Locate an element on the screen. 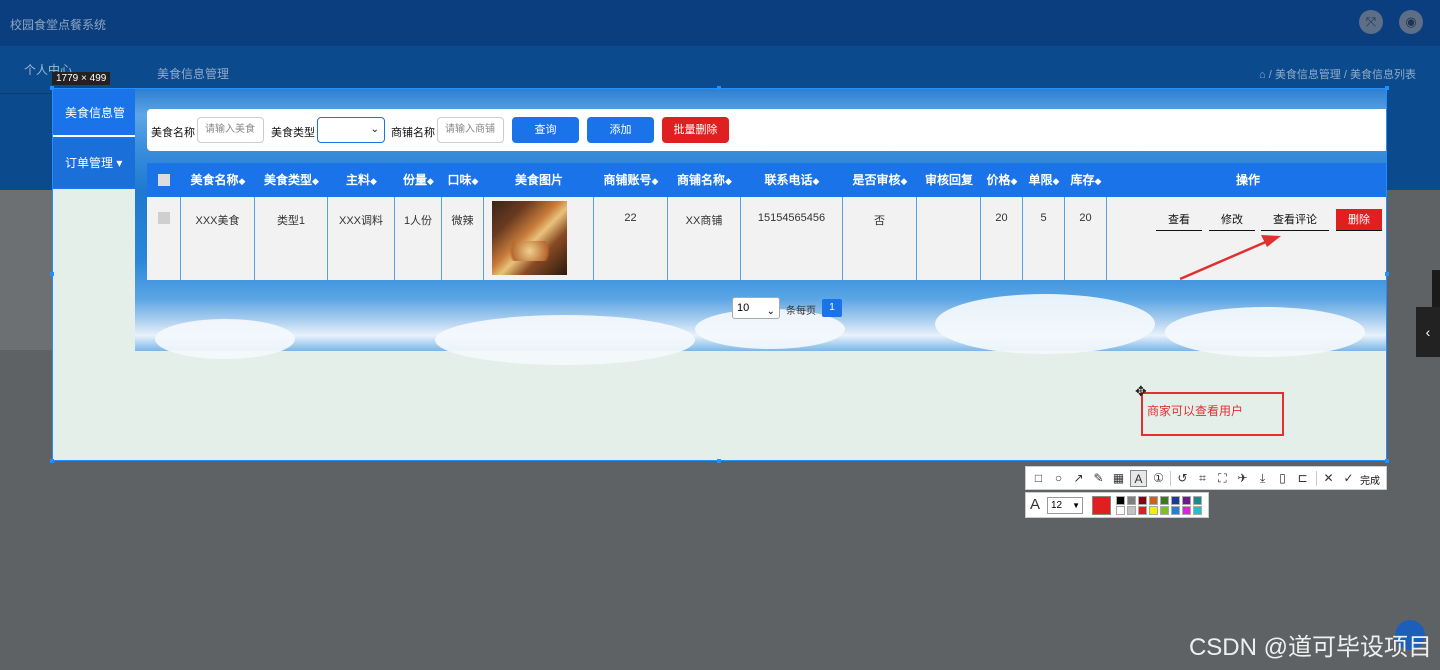 This screenshot has height=670, width=1440. mosaic-icon: ▦ is located at coordinates (1118, 478).